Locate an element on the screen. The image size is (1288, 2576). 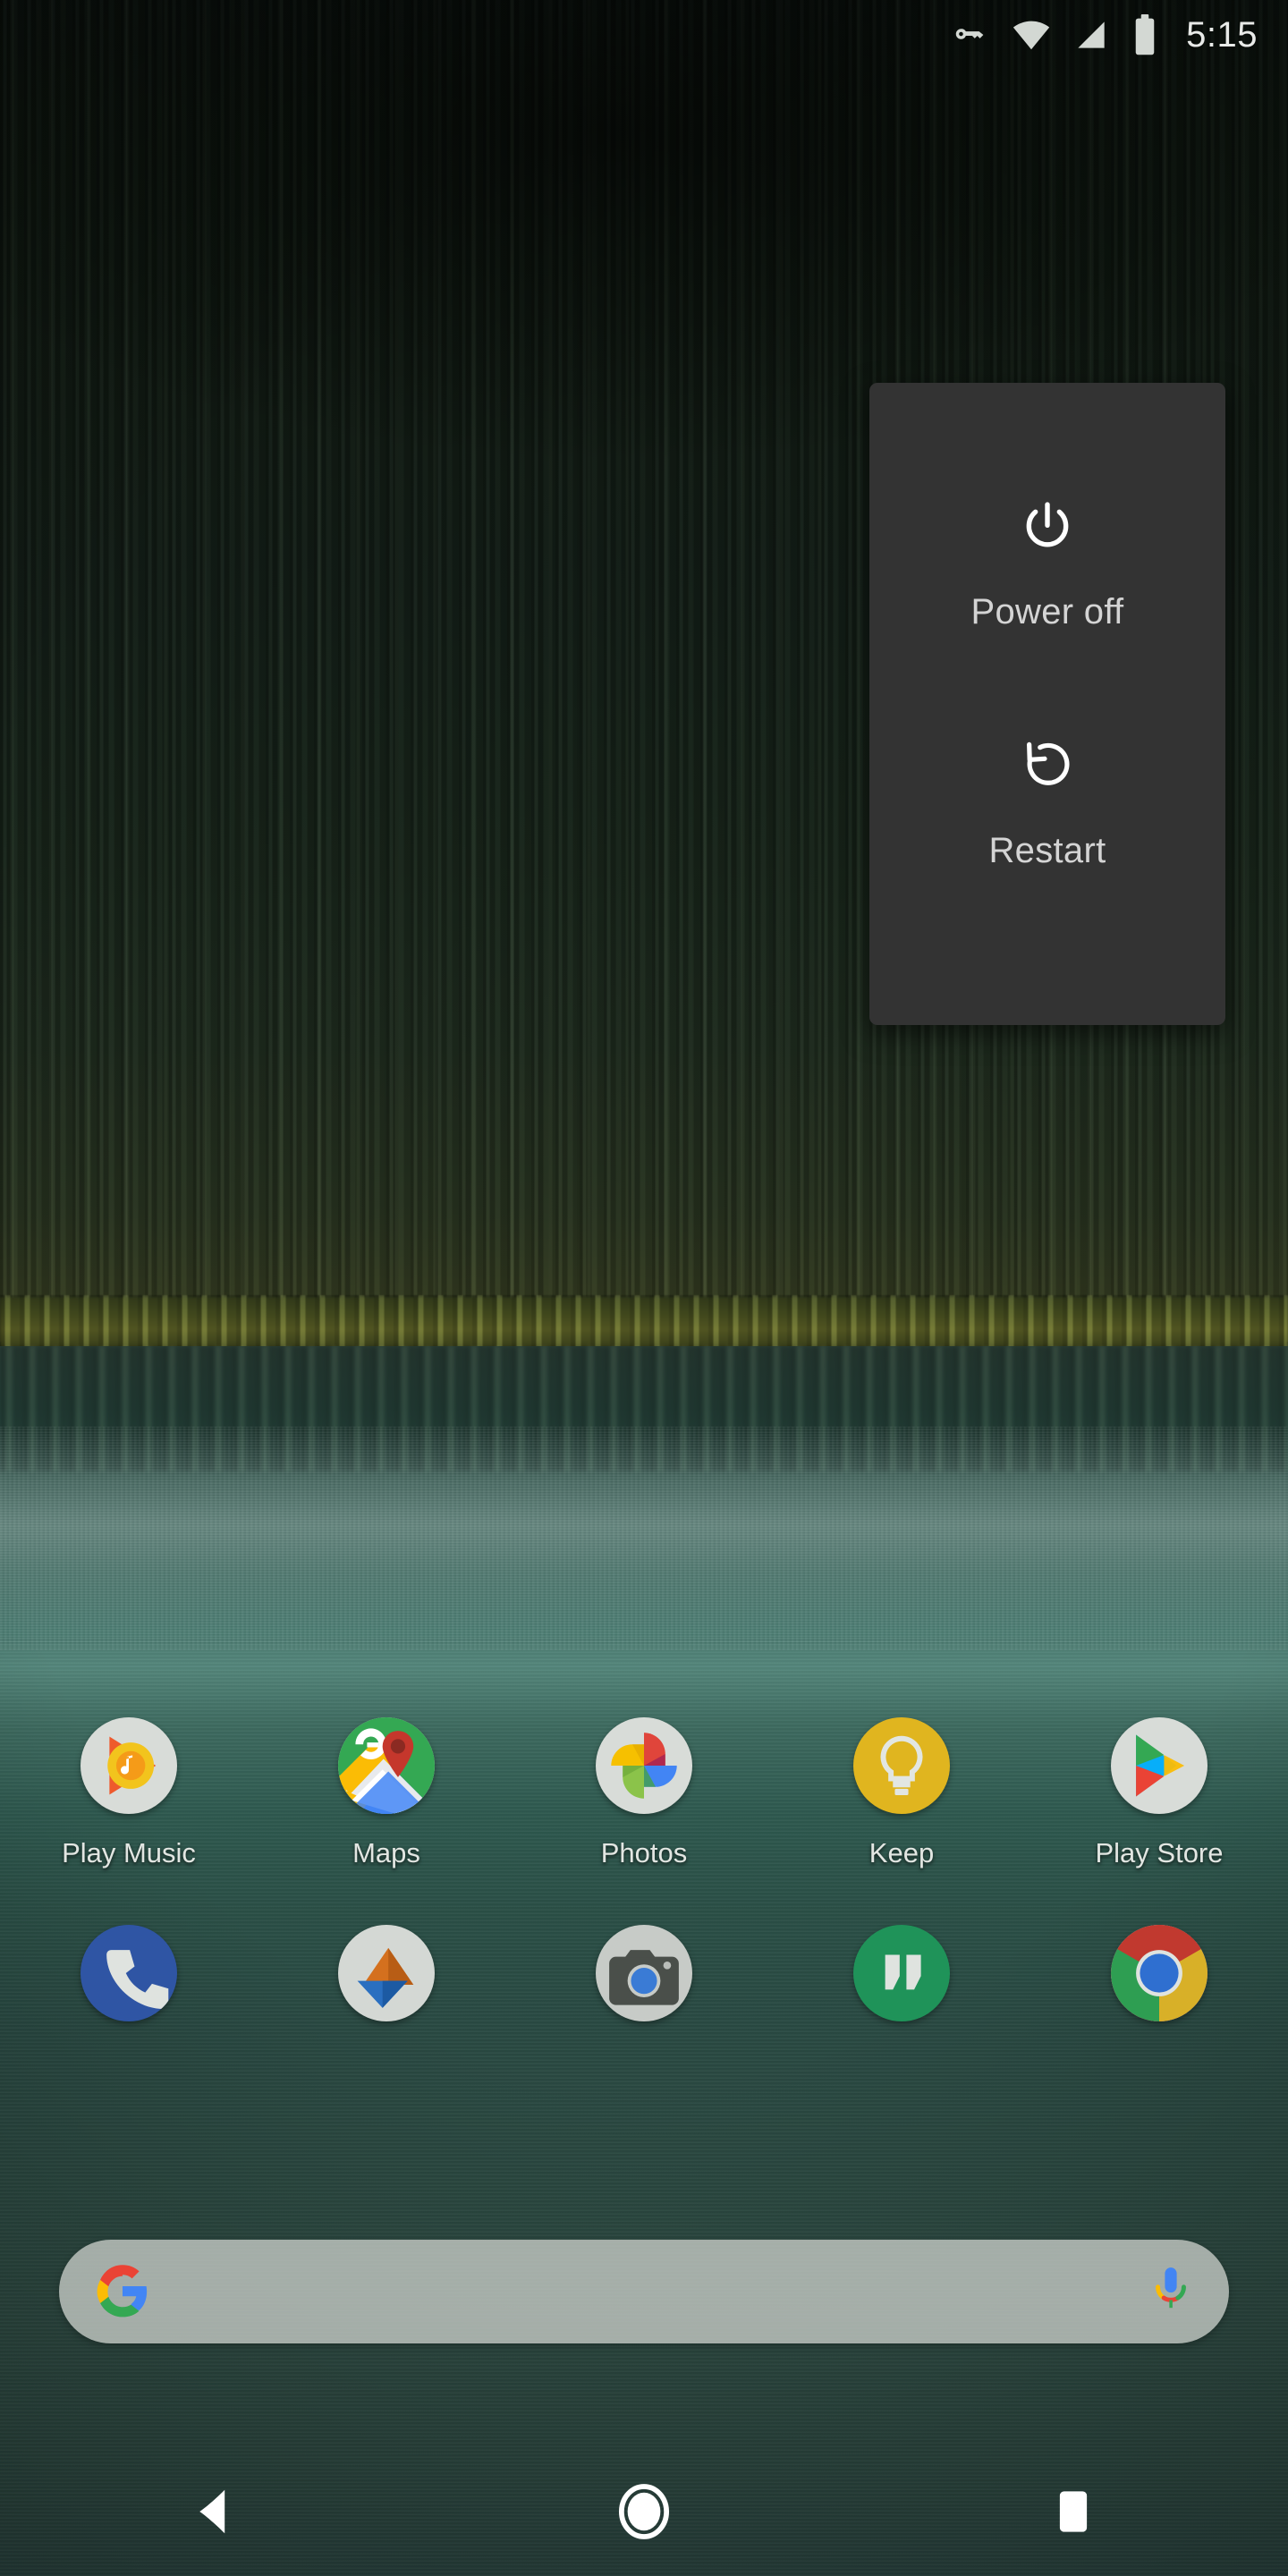
power-off-button: Power off is located at coordinates (1047, 563).